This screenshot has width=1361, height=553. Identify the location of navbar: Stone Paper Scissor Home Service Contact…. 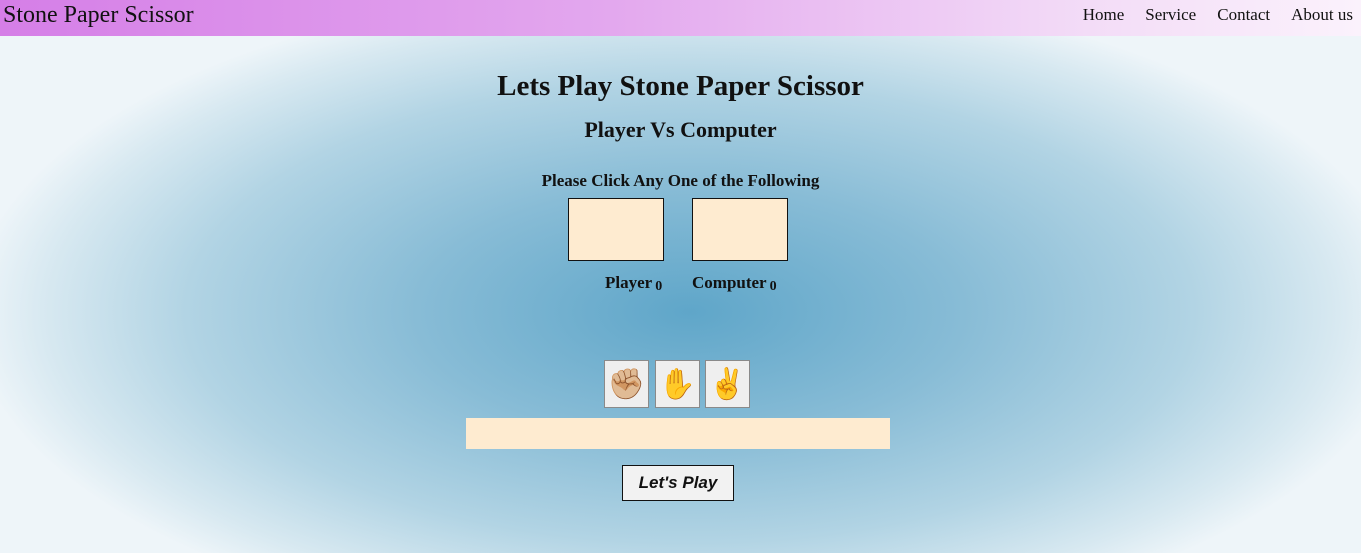
(680, 18).